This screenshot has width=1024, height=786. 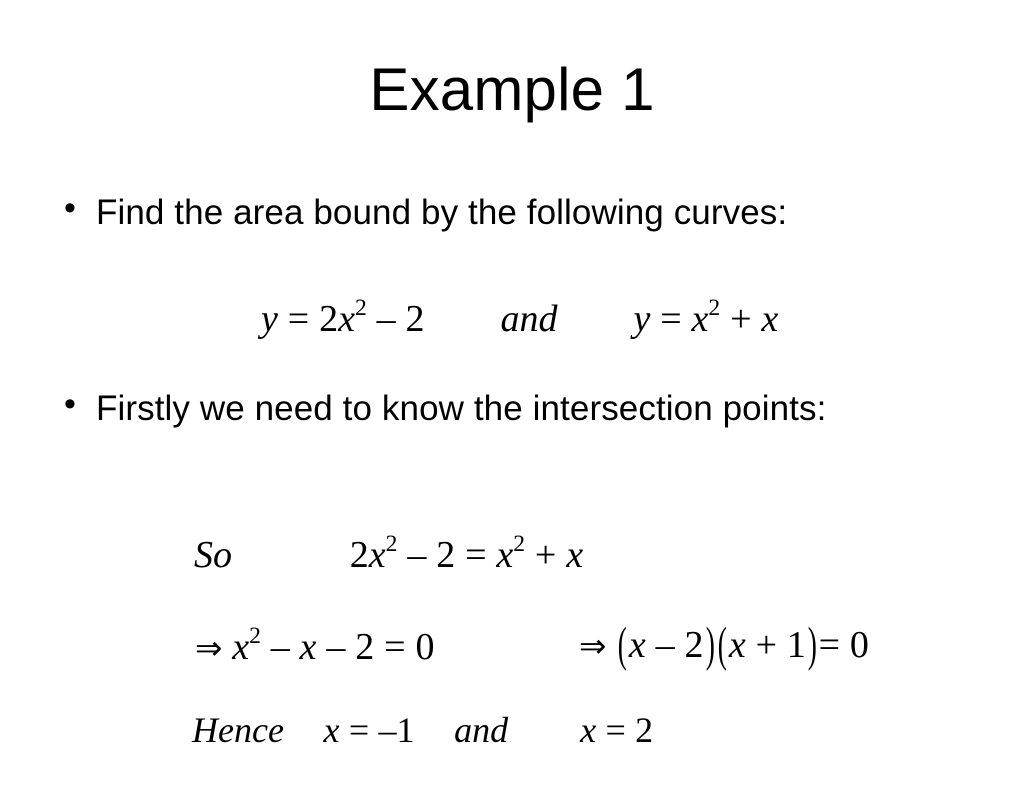 I want to click on eq-expand-var: x, so click(x=241, y=647).